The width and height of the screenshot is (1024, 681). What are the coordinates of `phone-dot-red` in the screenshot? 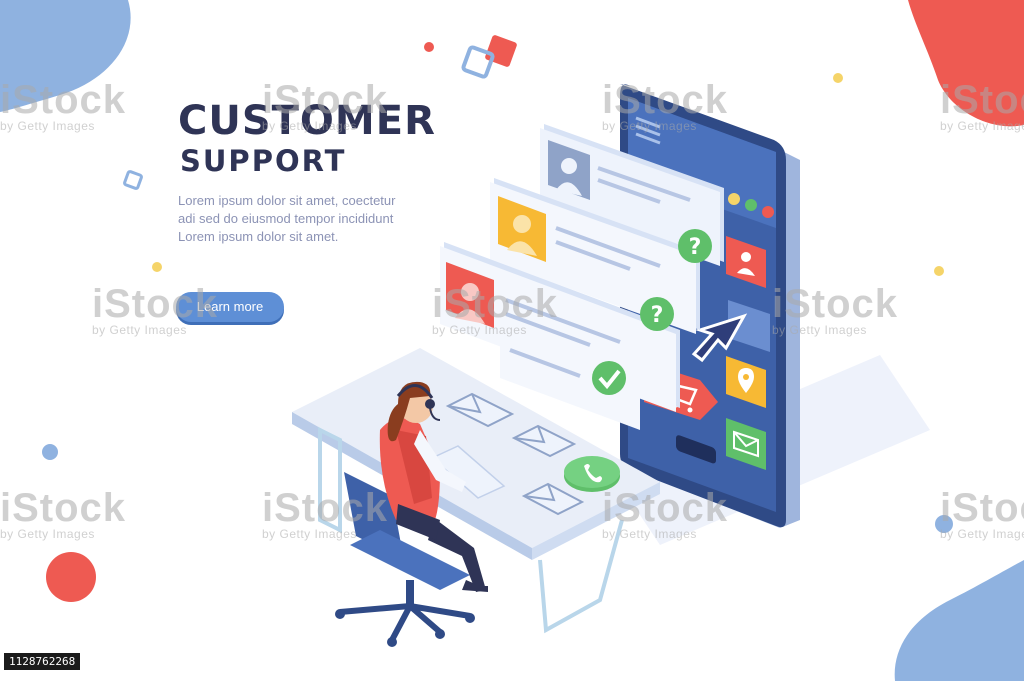 It's located at (768, 212).